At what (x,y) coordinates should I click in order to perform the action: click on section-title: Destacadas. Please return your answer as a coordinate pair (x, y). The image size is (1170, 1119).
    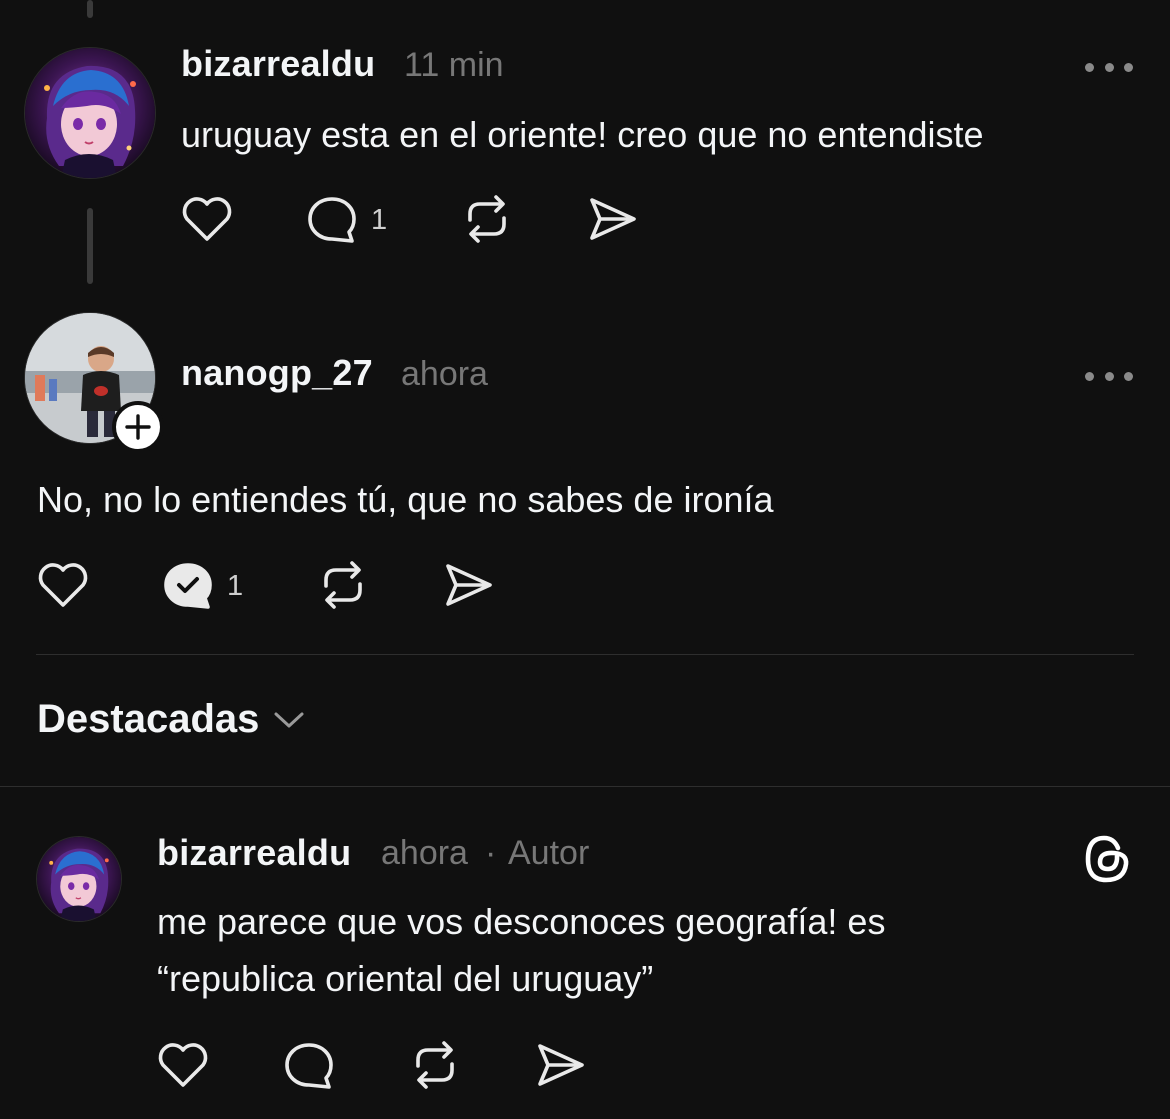
    Looking at the image, I should click on (148, 719).